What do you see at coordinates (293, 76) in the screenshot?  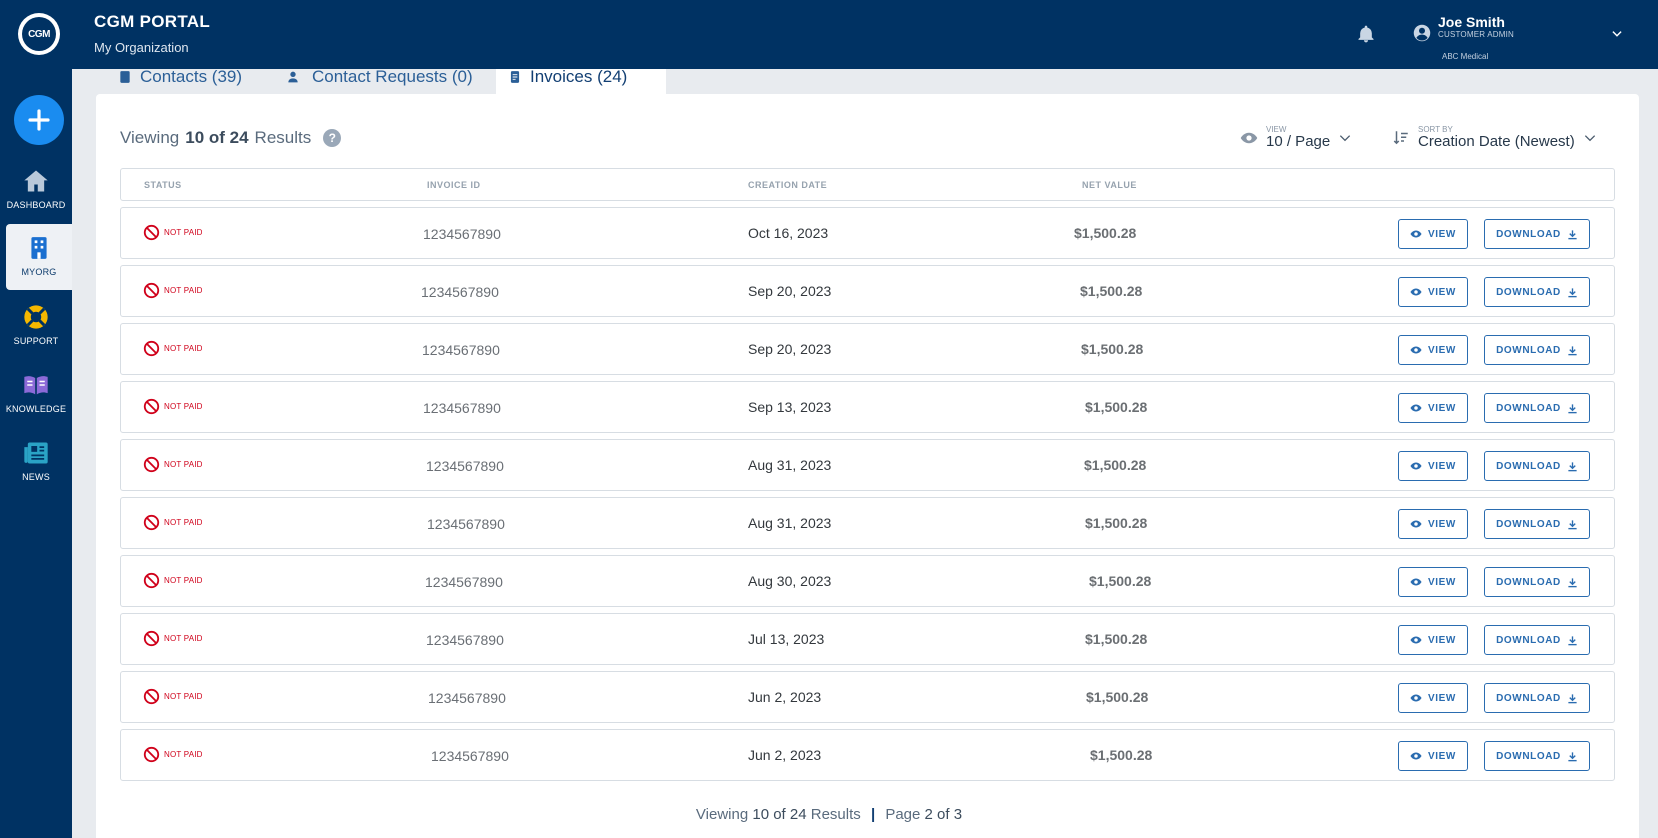 I see `add-user-icon` at bounding box center [293, 76].